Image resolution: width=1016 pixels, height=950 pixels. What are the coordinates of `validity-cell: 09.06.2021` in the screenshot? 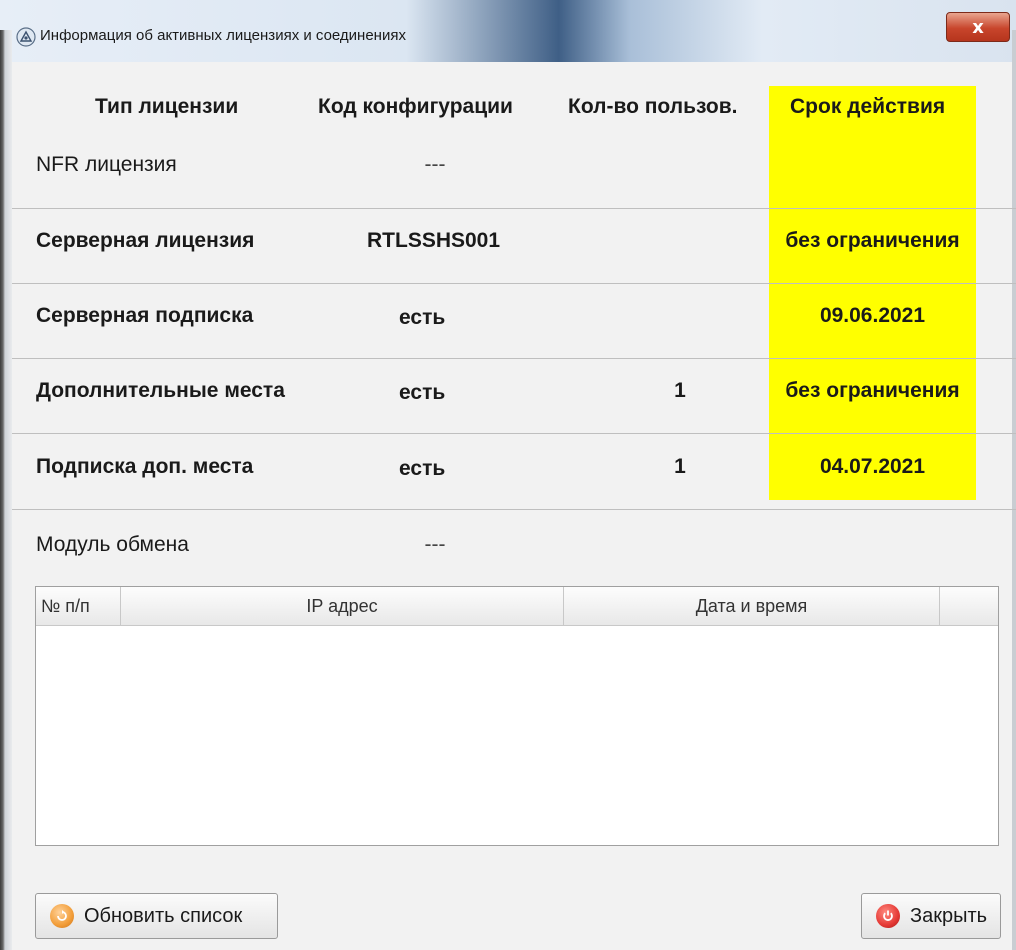 It's located at (872, 315).